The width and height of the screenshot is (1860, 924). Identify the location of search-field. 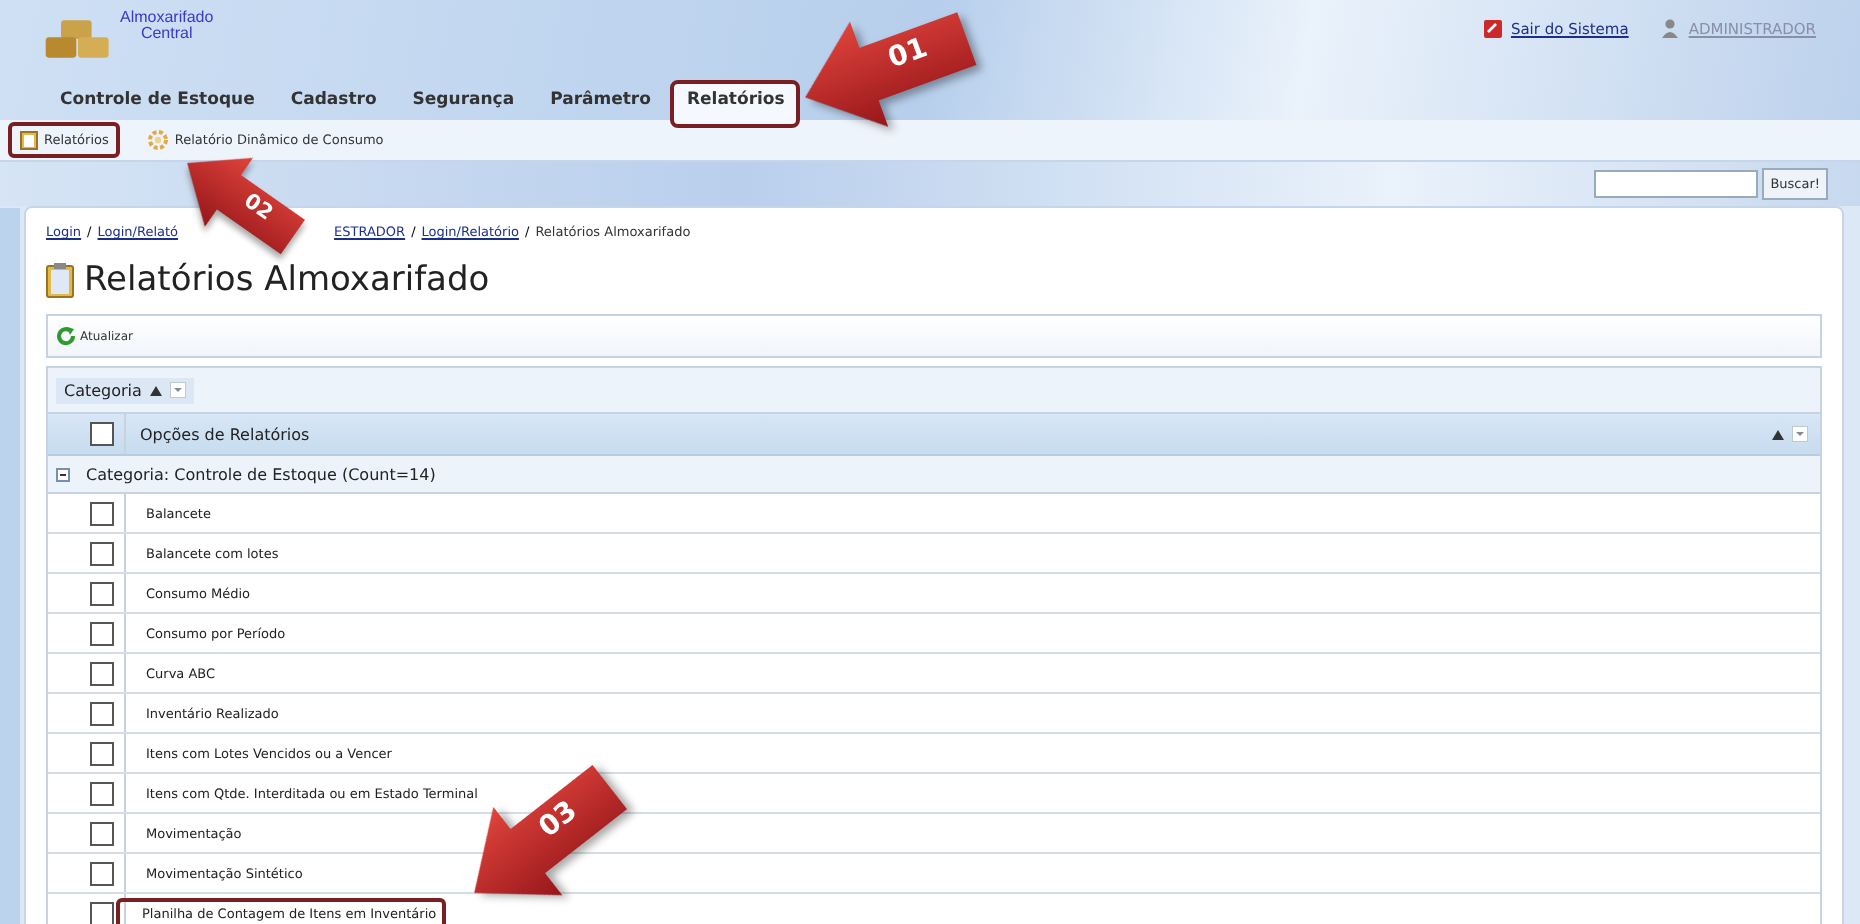
(1676, 184).